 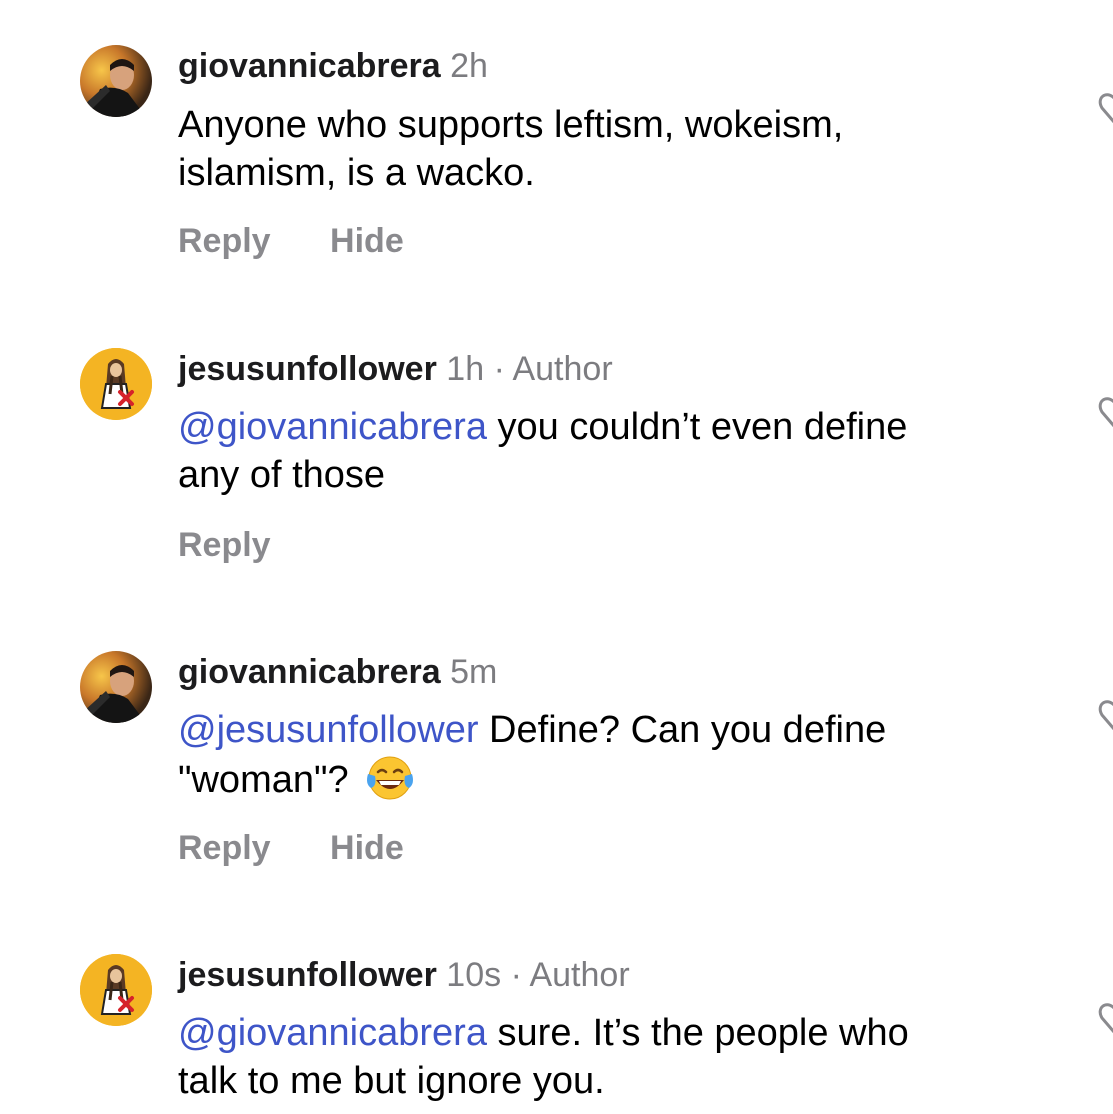 I want to click on timestamp: 1h, so click(x=465, y=369).